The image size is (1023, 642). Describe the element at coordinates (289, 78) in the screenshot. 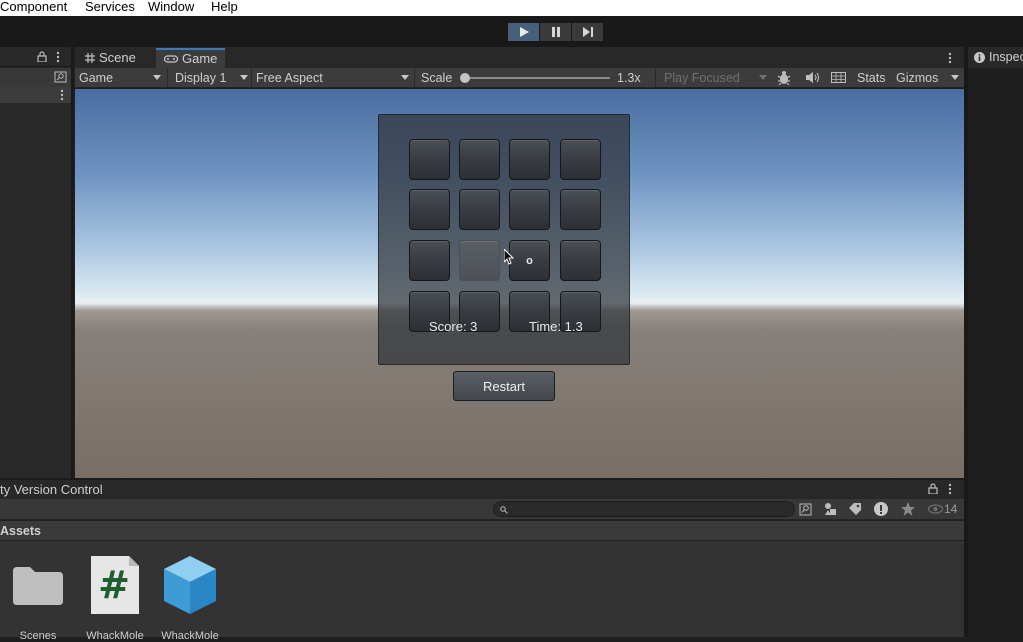

I see `aspect-dropdown: Free Aspect` at that location.